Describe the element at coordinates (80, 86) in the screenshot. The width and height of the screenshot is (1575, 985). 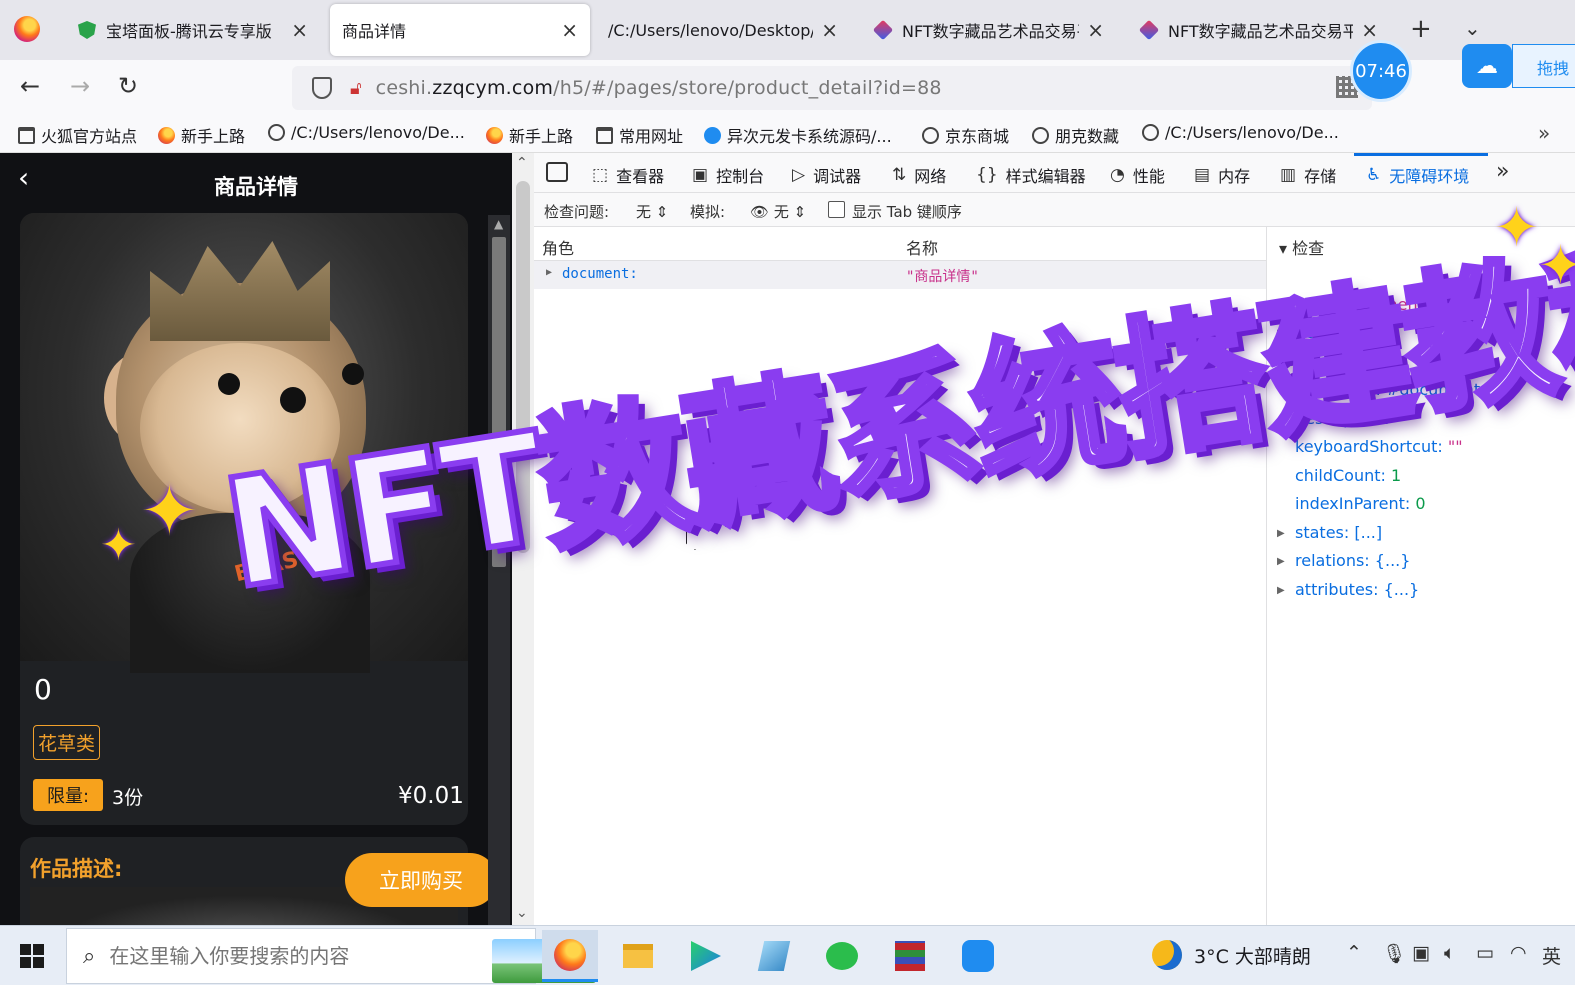
I see `forward-icon: →` at that location.